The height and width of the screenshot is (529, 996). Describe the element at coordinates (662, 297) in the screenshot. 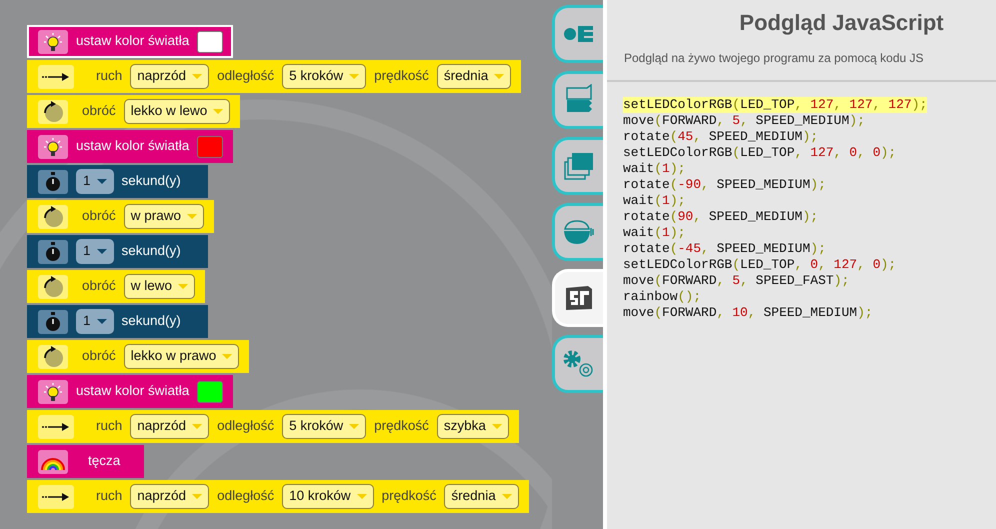

I see `code-line: rainbow();` at that location.